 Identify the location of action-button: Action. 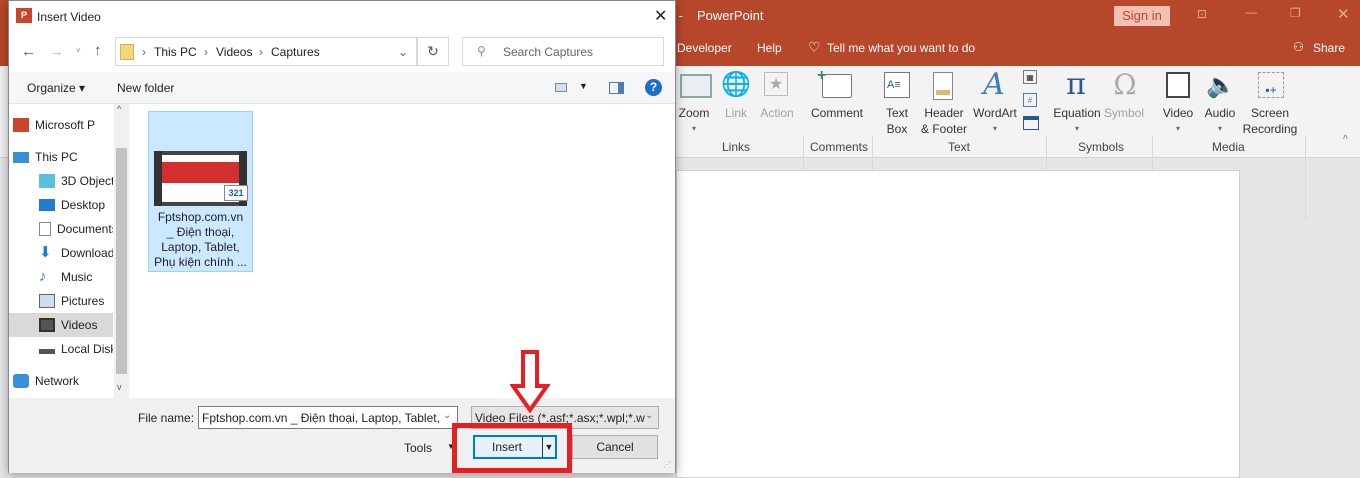
(777, 113).